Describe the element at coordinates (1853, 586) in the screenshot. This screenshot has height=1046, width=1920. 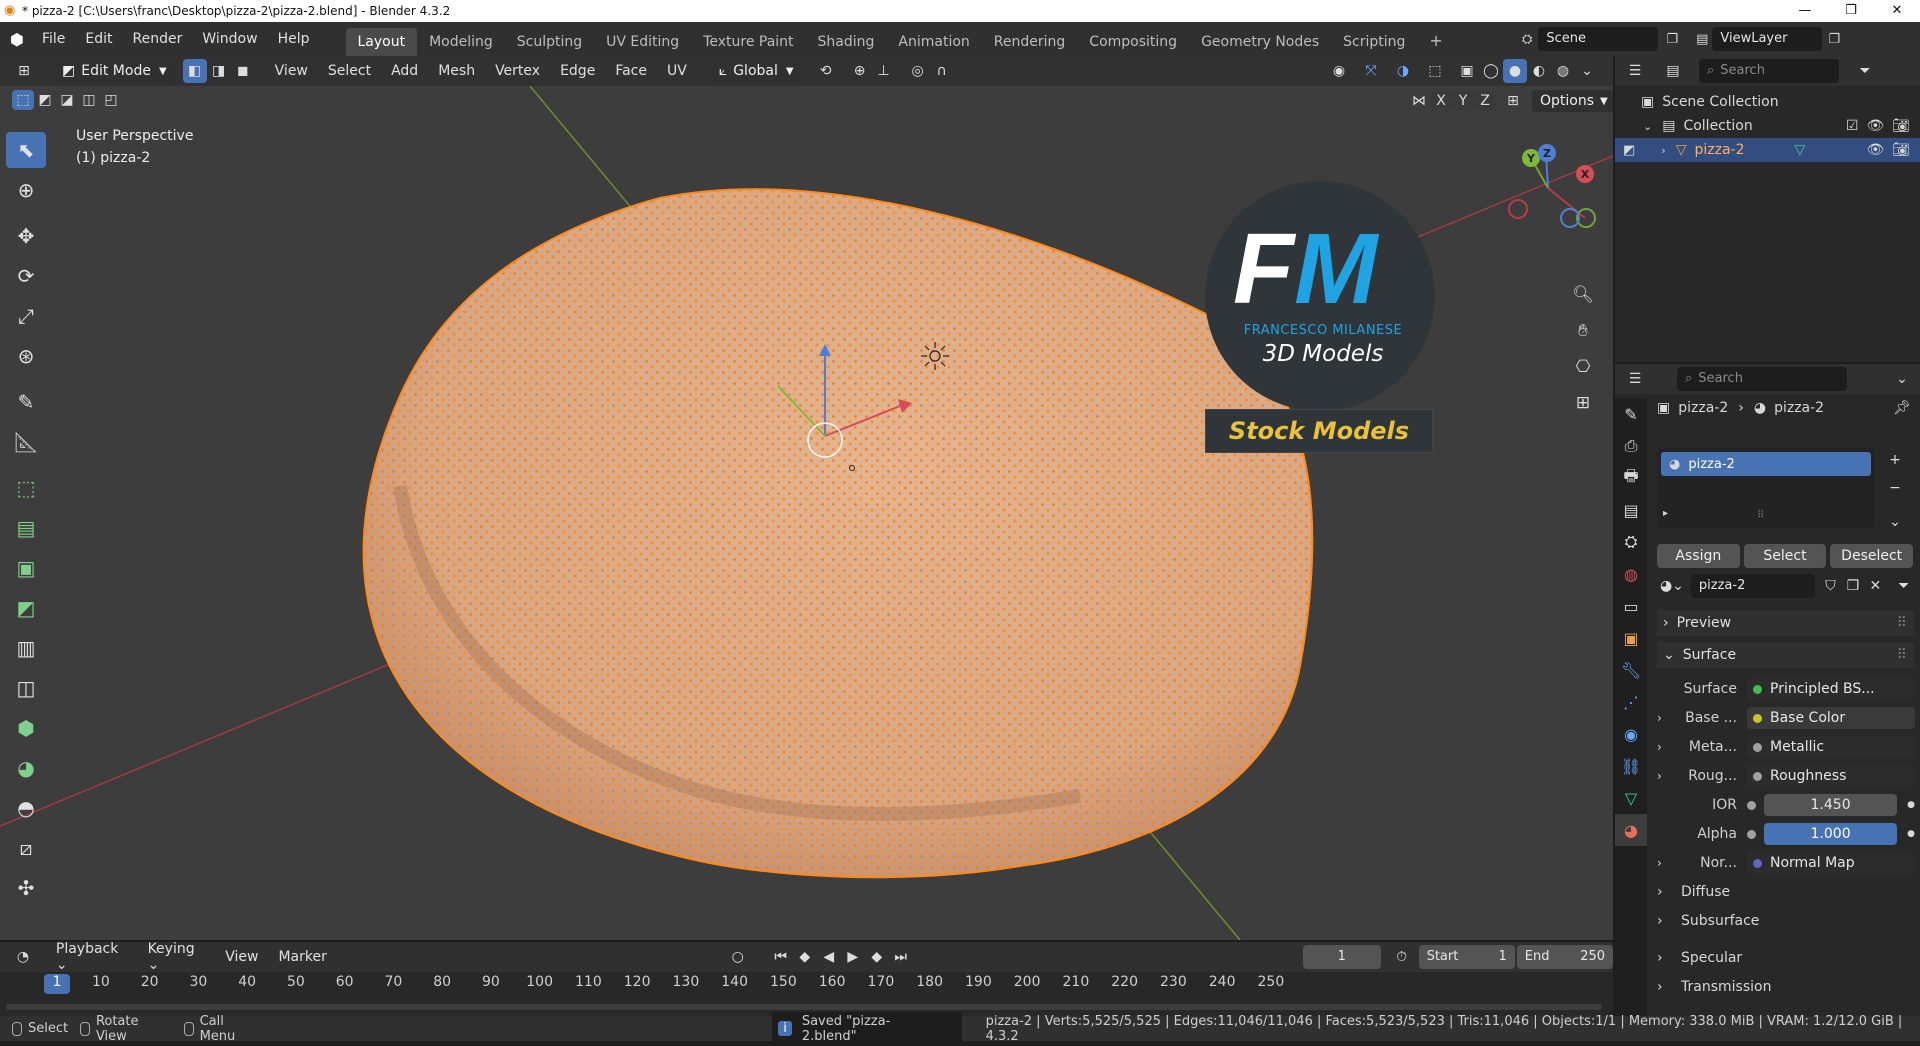
I see `duplicate-material-icon: ❐` at that location.